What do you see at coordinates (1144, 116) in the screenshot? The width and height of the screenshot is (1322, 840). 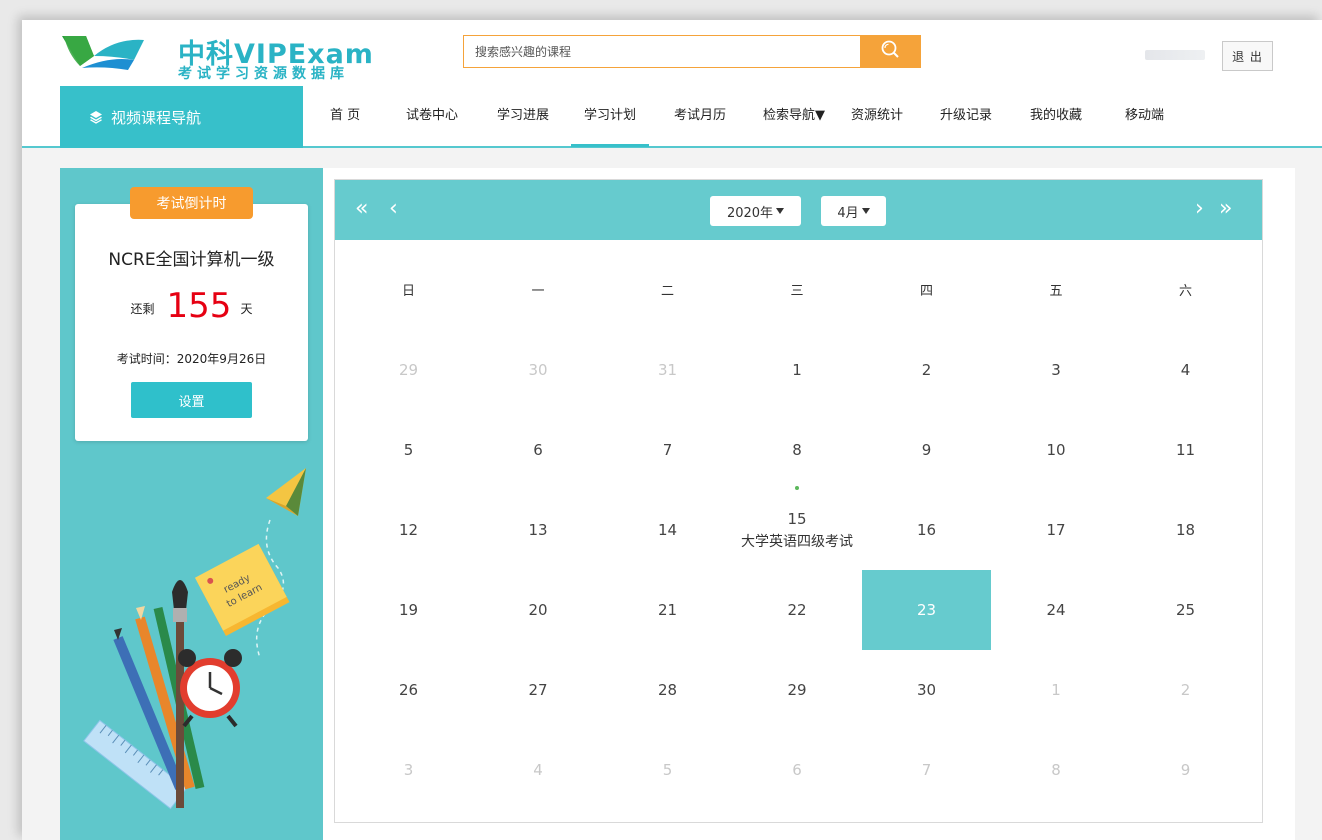 I see `nav-item-mobile: 移动端` at bounding box center [1144, 116].